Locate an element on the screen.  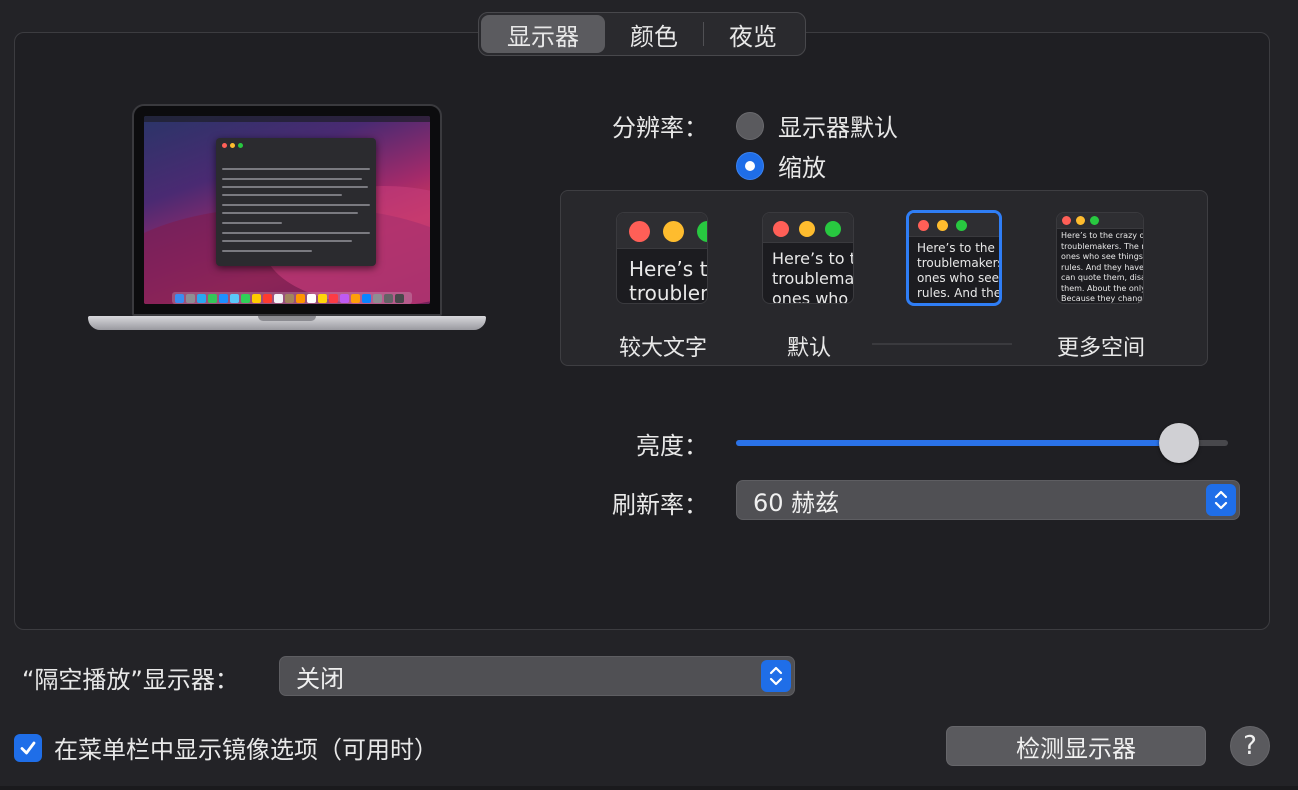
radio-scaled: 缩放 is located at coordinates (781, 165).